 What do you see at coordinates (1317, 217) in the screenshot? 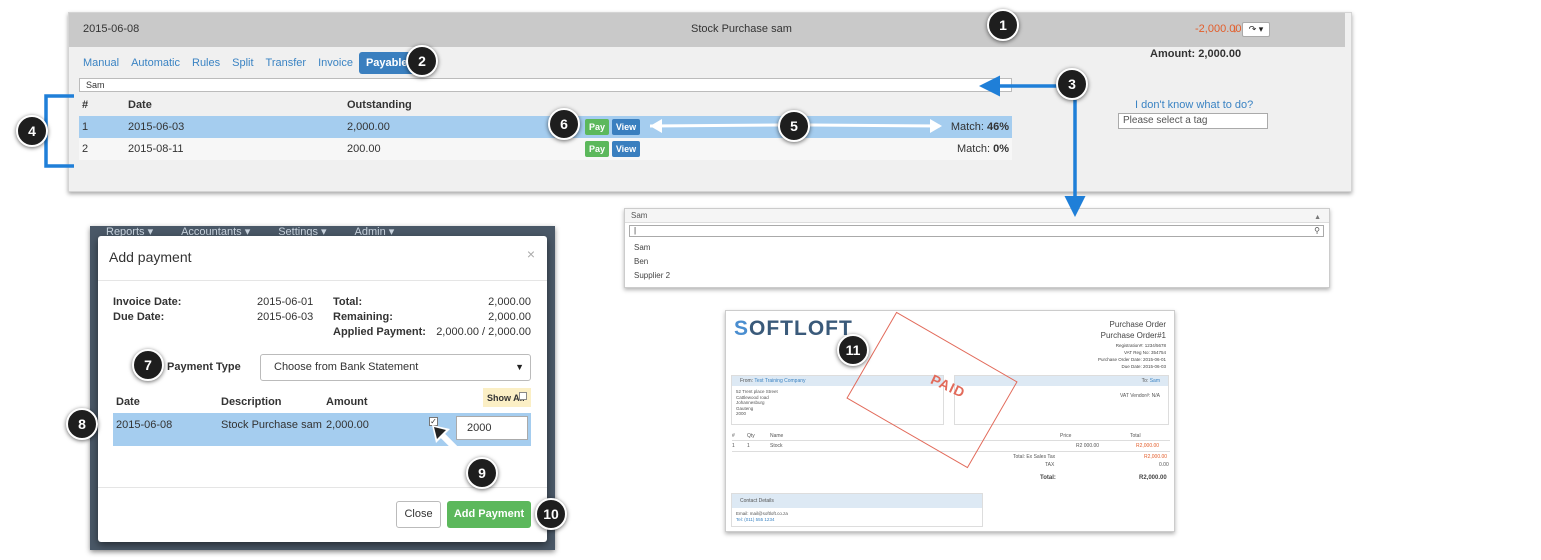
I see `caret-up-icon: ▲` at bounding box center [1317, 217].